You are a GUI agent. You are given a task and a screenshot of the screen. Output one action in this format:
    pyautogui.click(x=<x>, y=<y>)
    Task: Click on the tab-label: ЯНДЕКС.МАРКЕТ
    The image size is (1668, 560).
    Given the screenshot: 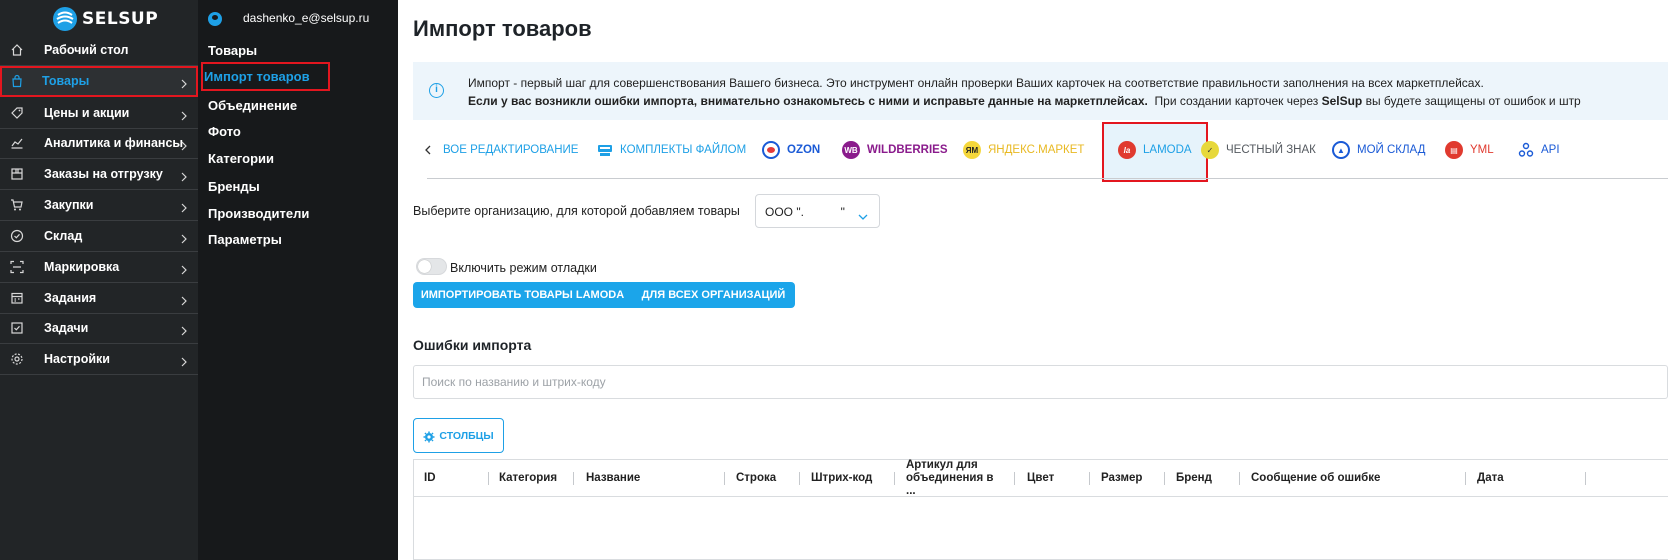 What is the action you would take?
    pyautogui.click(x=1036, y=150)
    